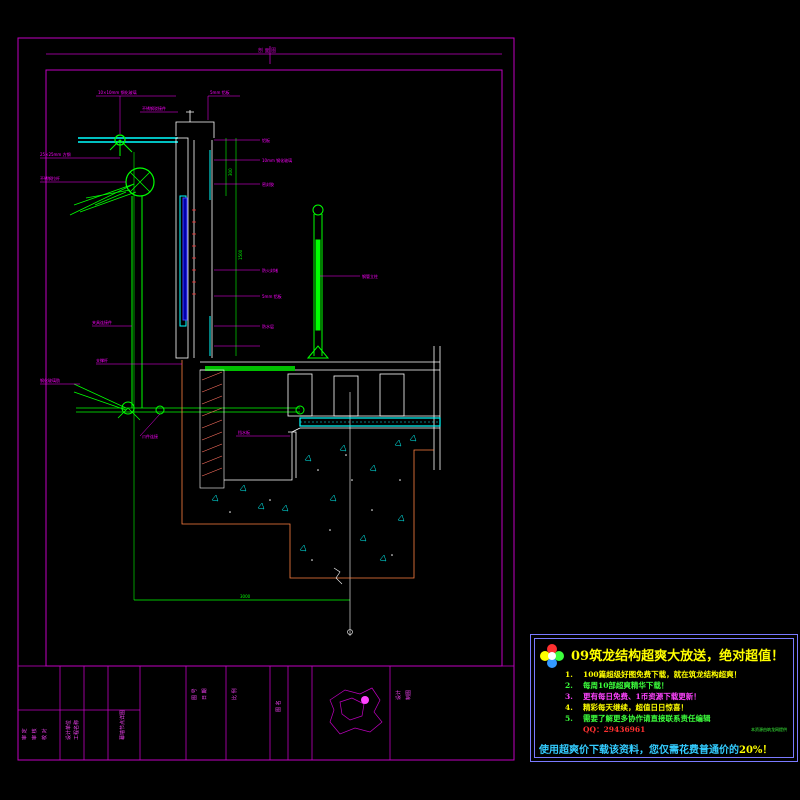 This screenshot has width=800, height=800. I want to click on promo-footer: 使用超爽价下载该资料，您仅需花费普通价的20%！, so click(655, 748).